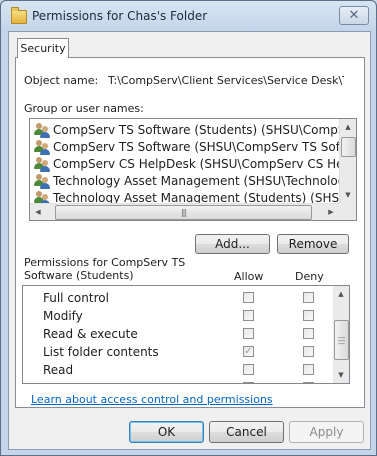 The width and height of the screenshot is (377, 456). I want to click on permission-row: Read & execute, so click(177, 334).